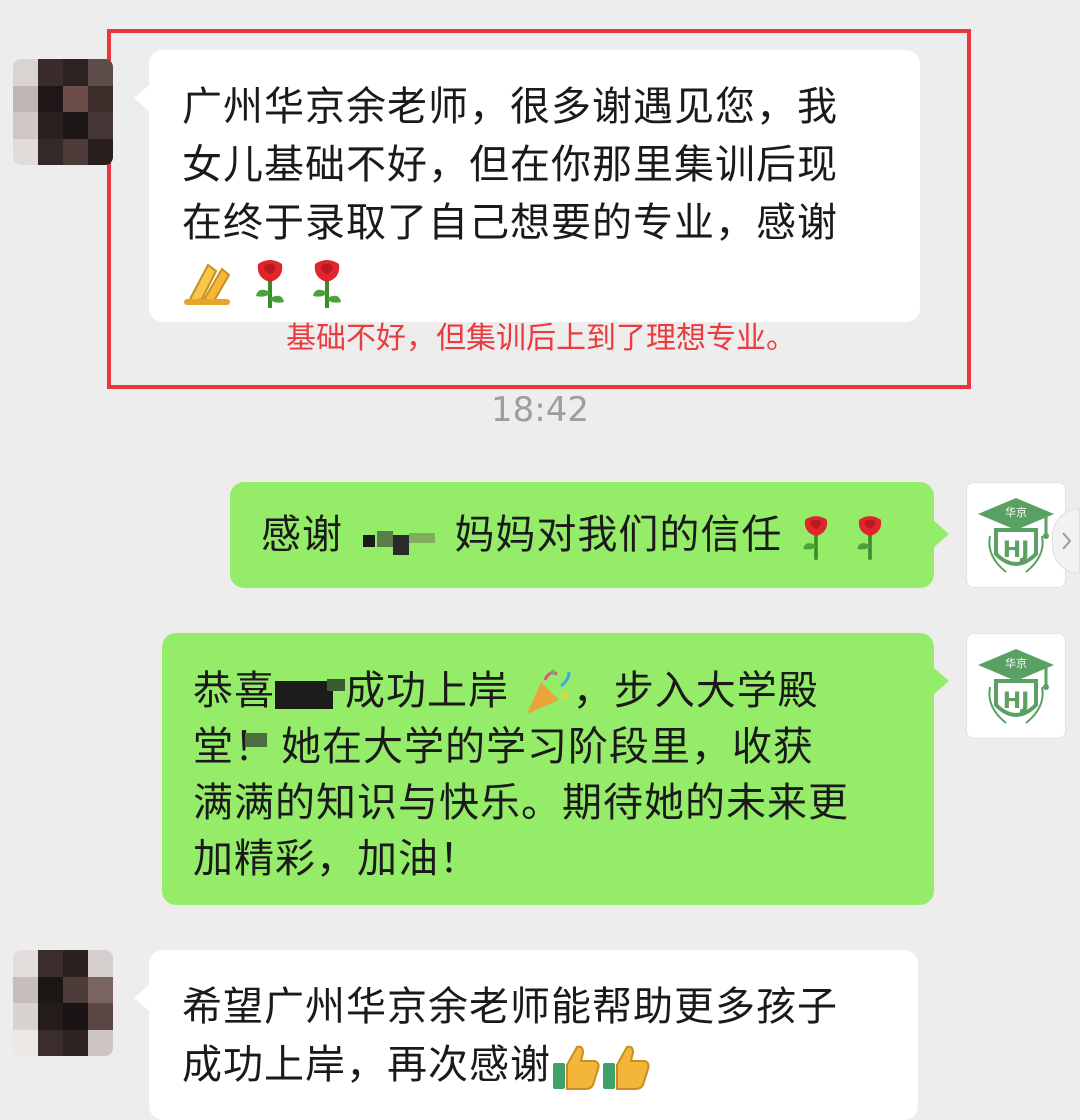  I want to click on message-4-line-1: 希望广州华京余老师能帮助更多孩子, so click(510, 1007).